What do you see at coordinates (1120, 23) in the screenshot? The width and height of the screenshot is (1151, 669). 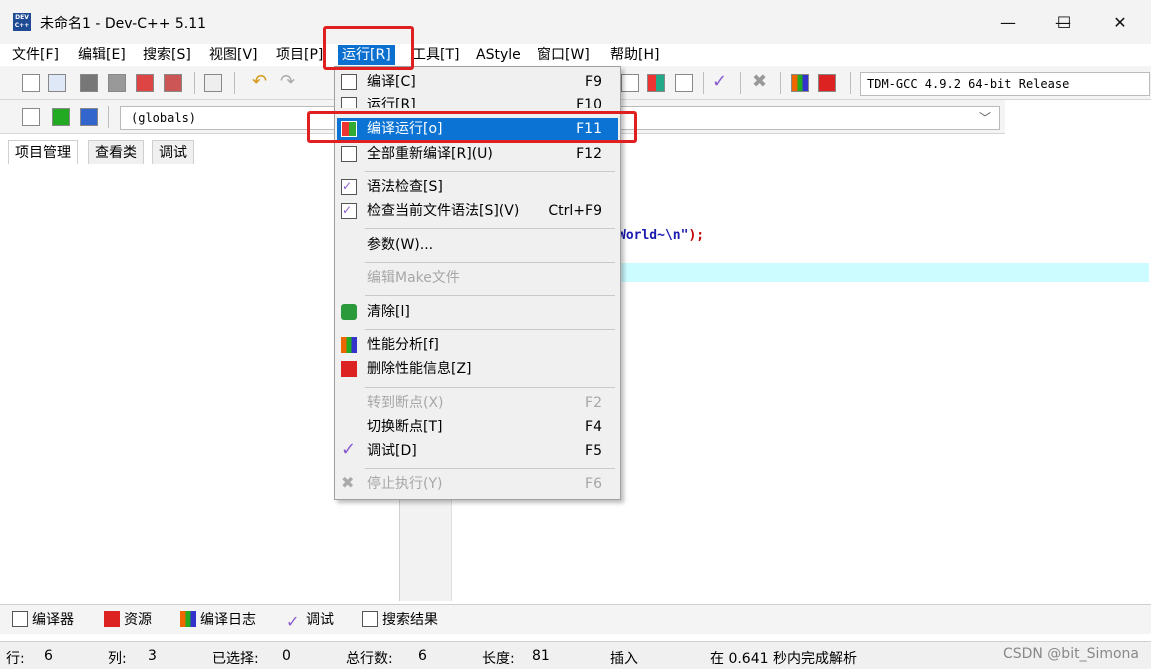 I see `close-icon: ✕` at bounding box center [1120, 23].